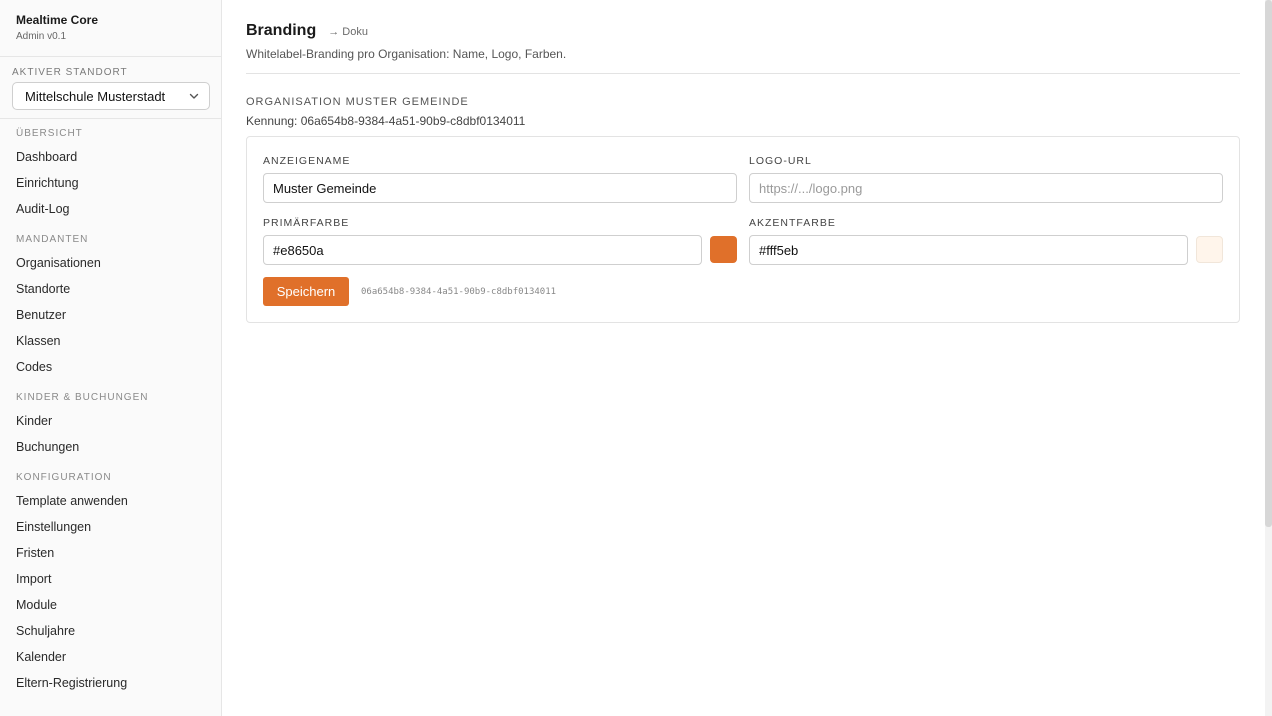 This screenshot has width=1272, height=716. I want to click on header-divider, so click(743, 73).